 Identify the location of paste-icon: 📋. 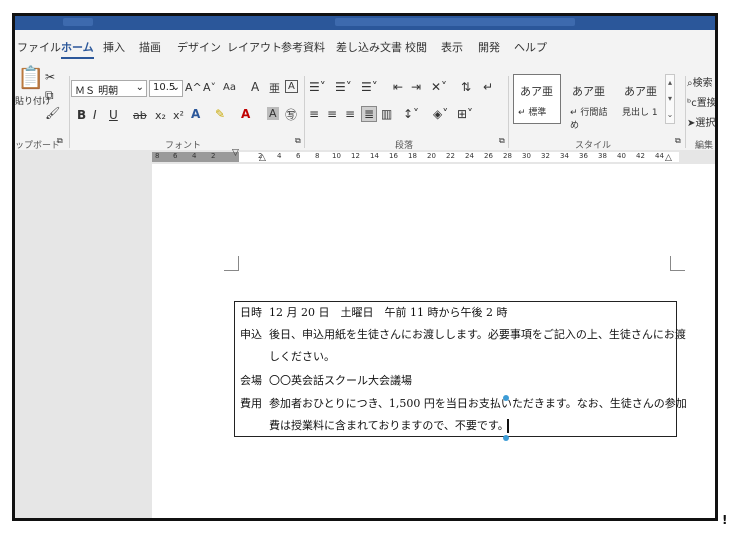
(30, 78).